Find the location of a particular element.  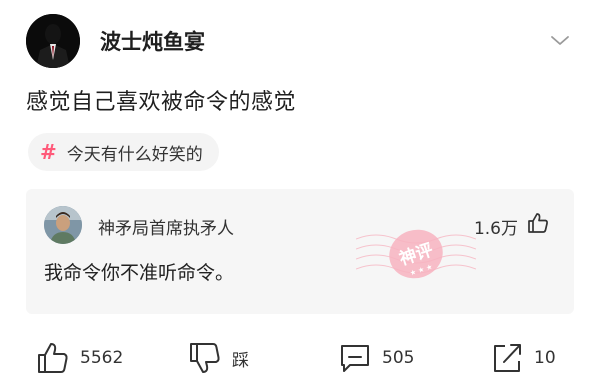

like-button: 5562 is located at coordinates (79, 358).